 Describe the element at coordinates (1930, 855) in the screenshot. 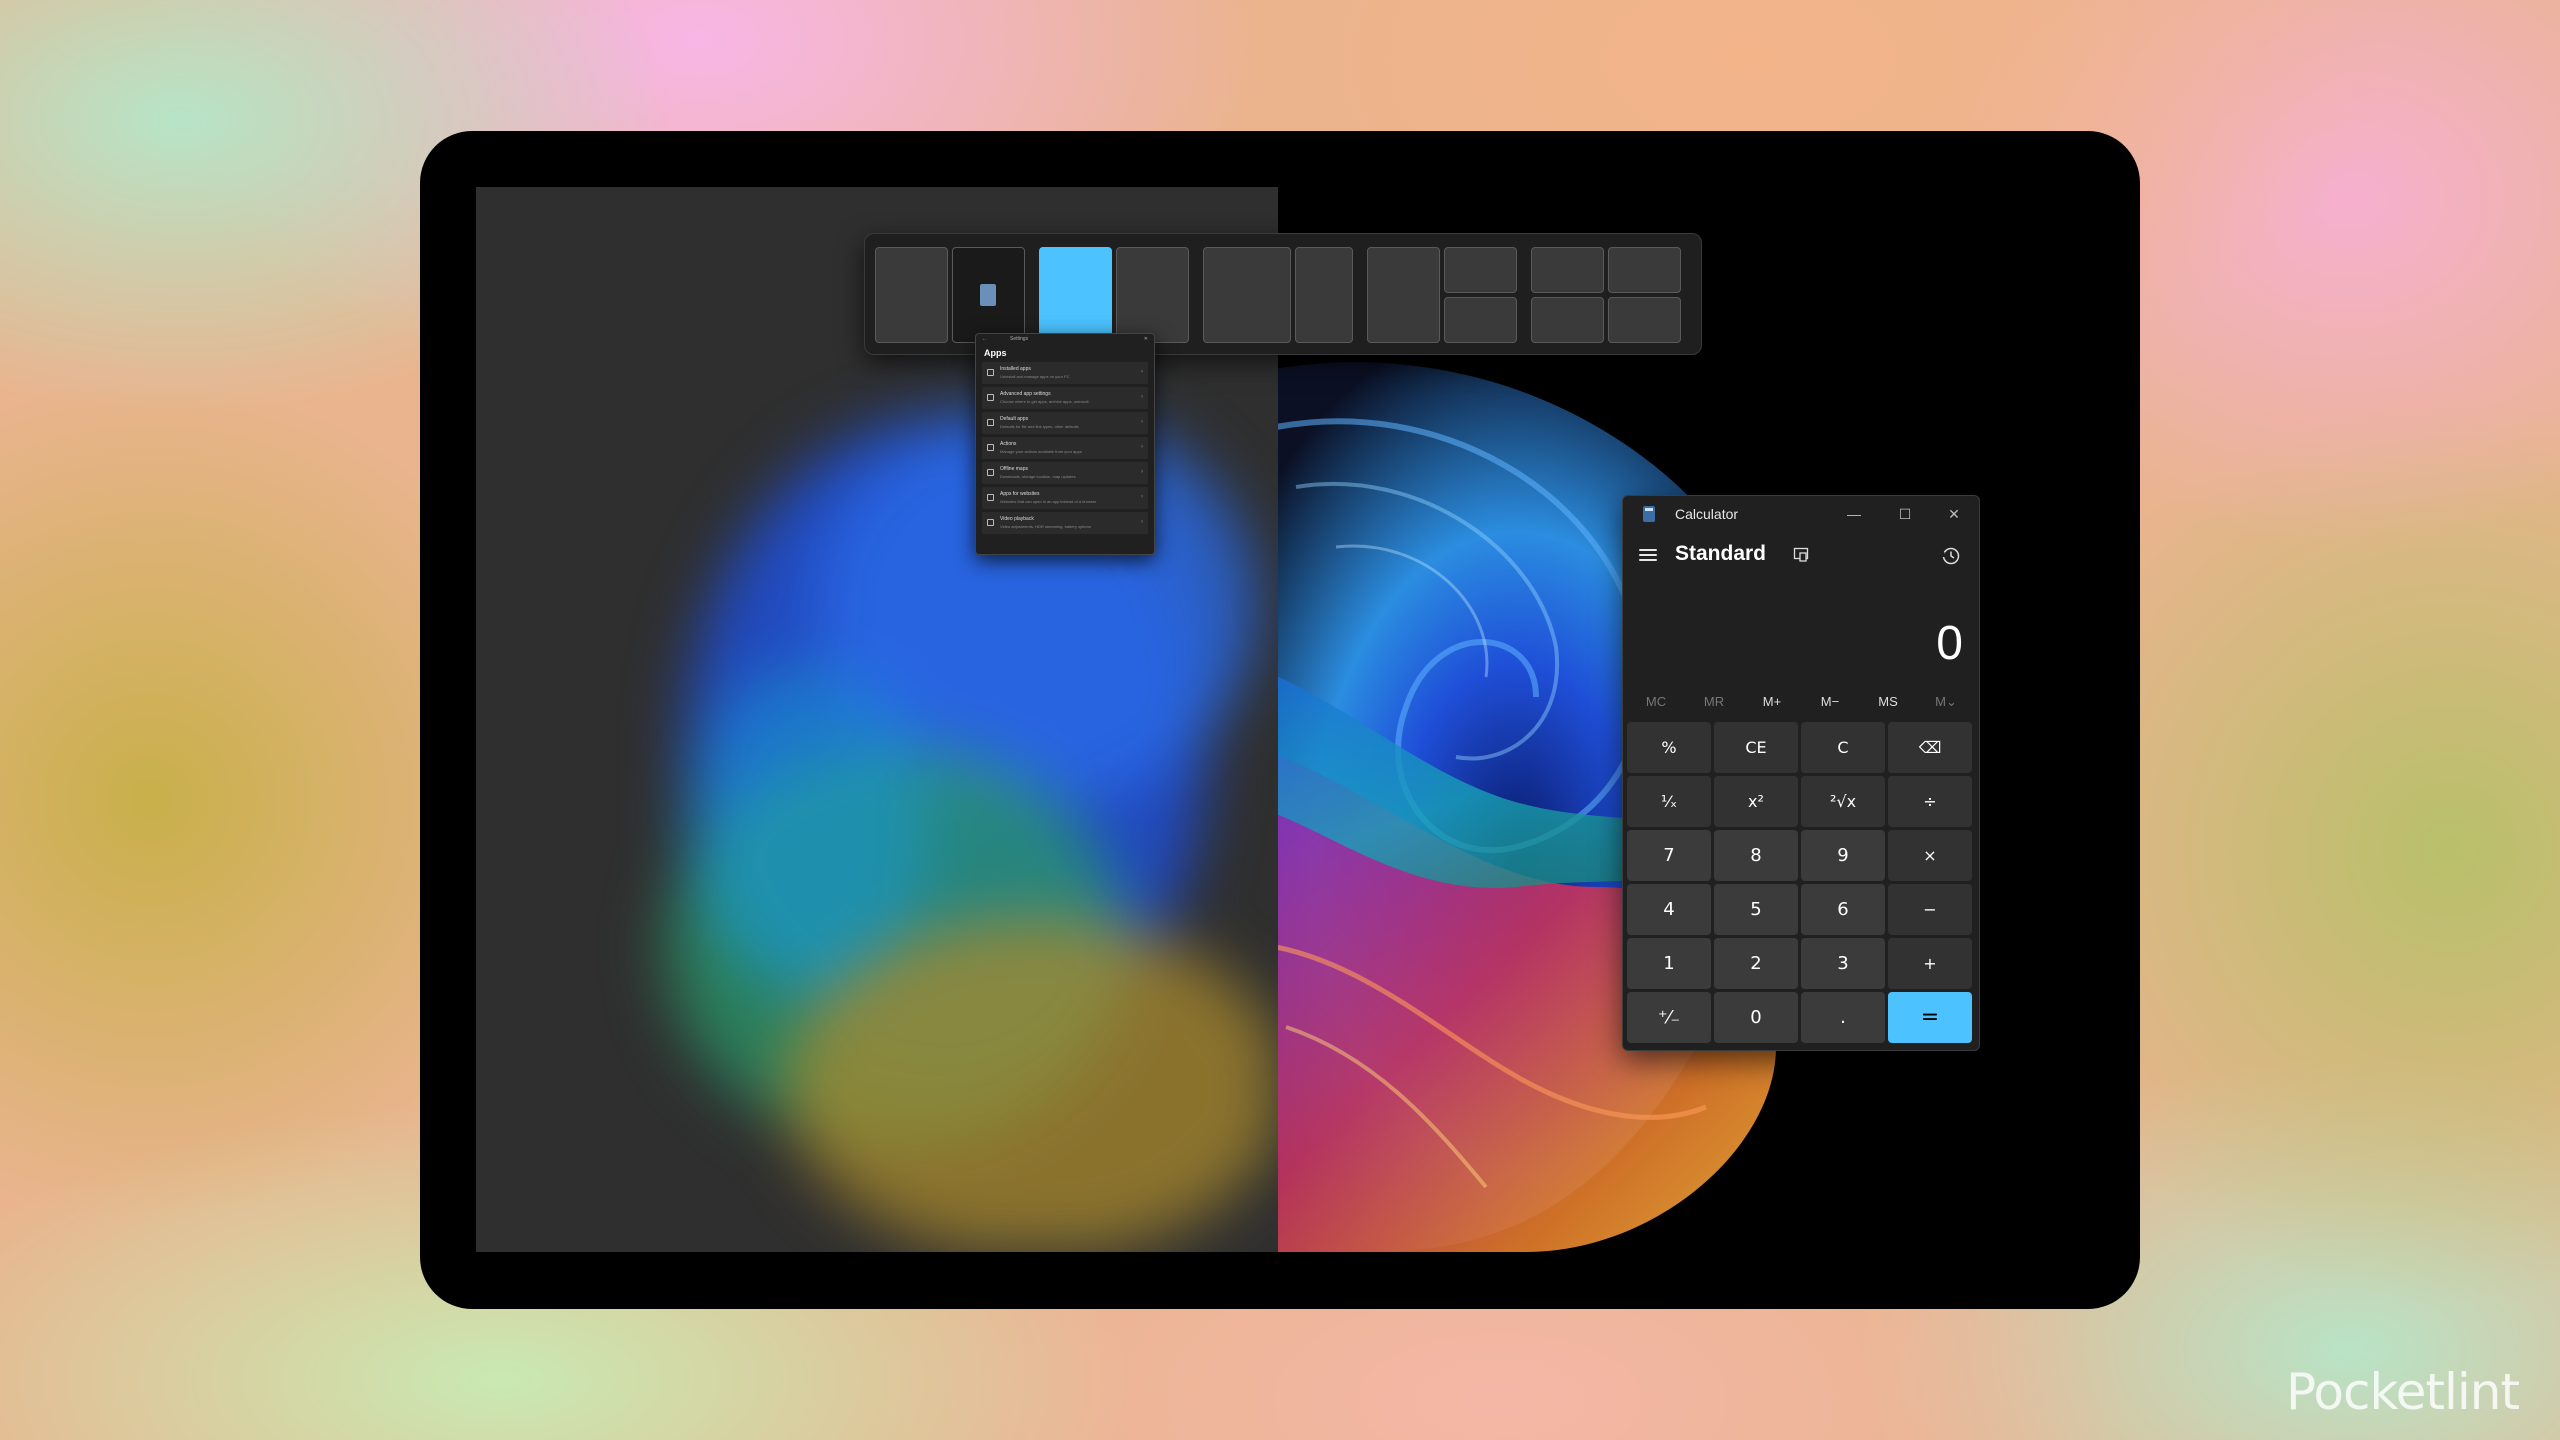

I see `multiply-key: ×` at that location.